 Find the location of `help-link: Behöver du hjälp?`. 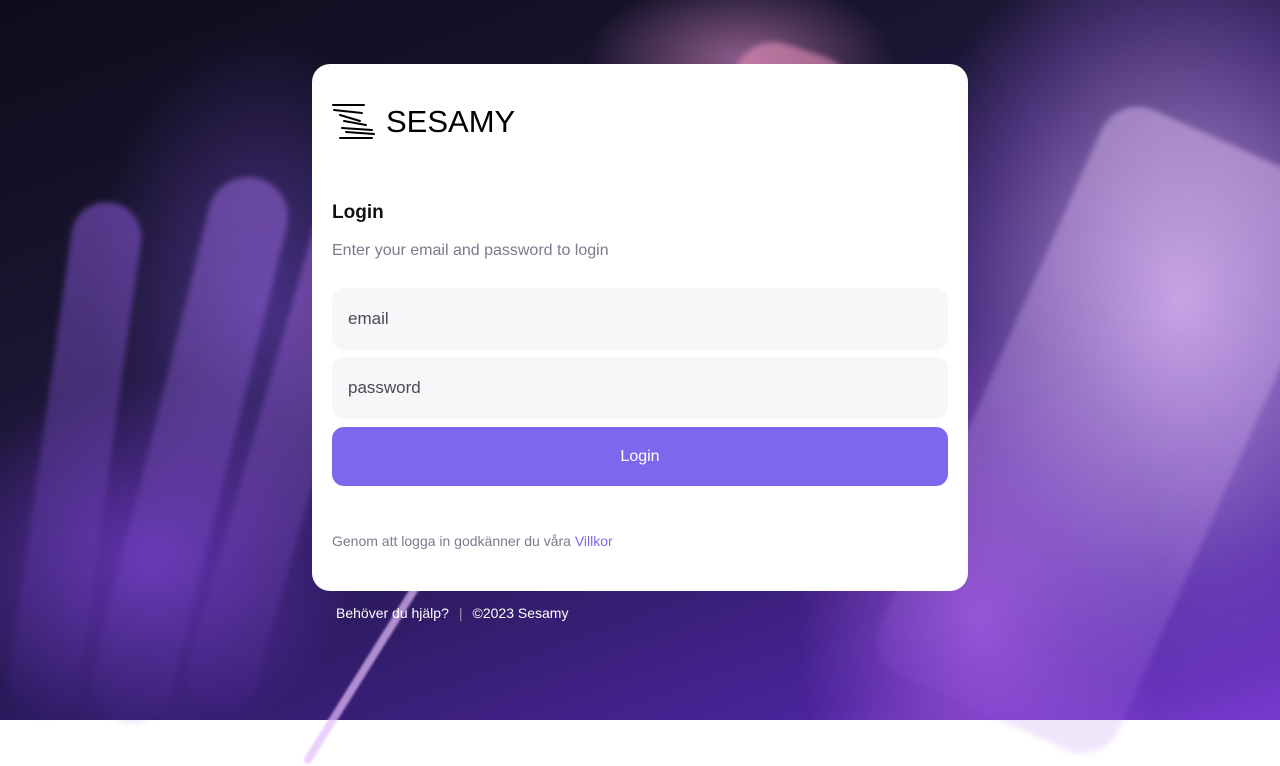

help-link: Behöver du hjälp? is located at coordinates (392, 613).